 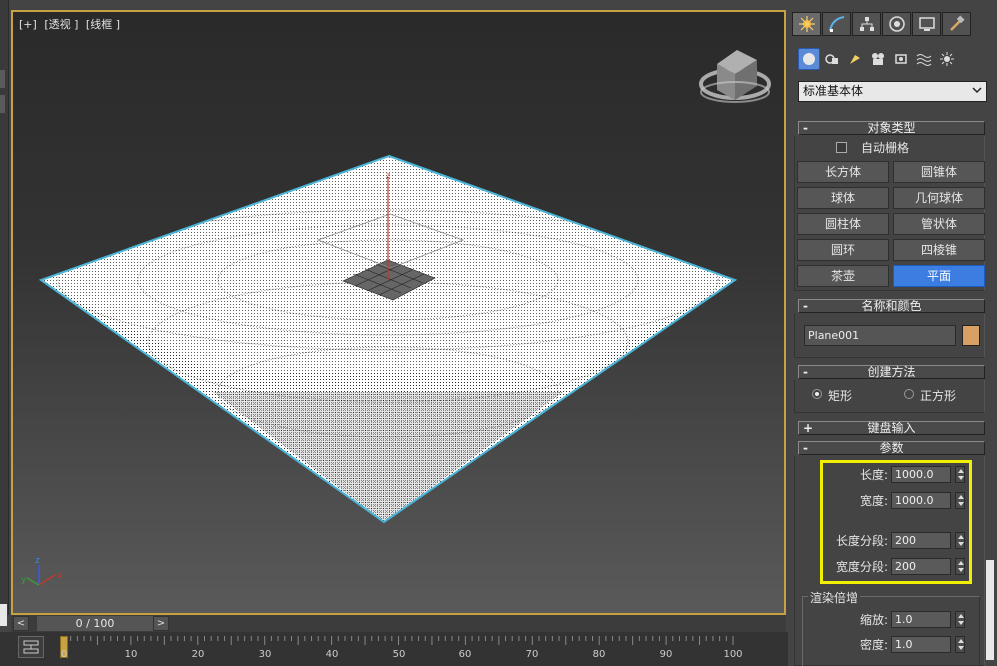 I want to click on prev-frame-button: <, so click(x=21, y=623).